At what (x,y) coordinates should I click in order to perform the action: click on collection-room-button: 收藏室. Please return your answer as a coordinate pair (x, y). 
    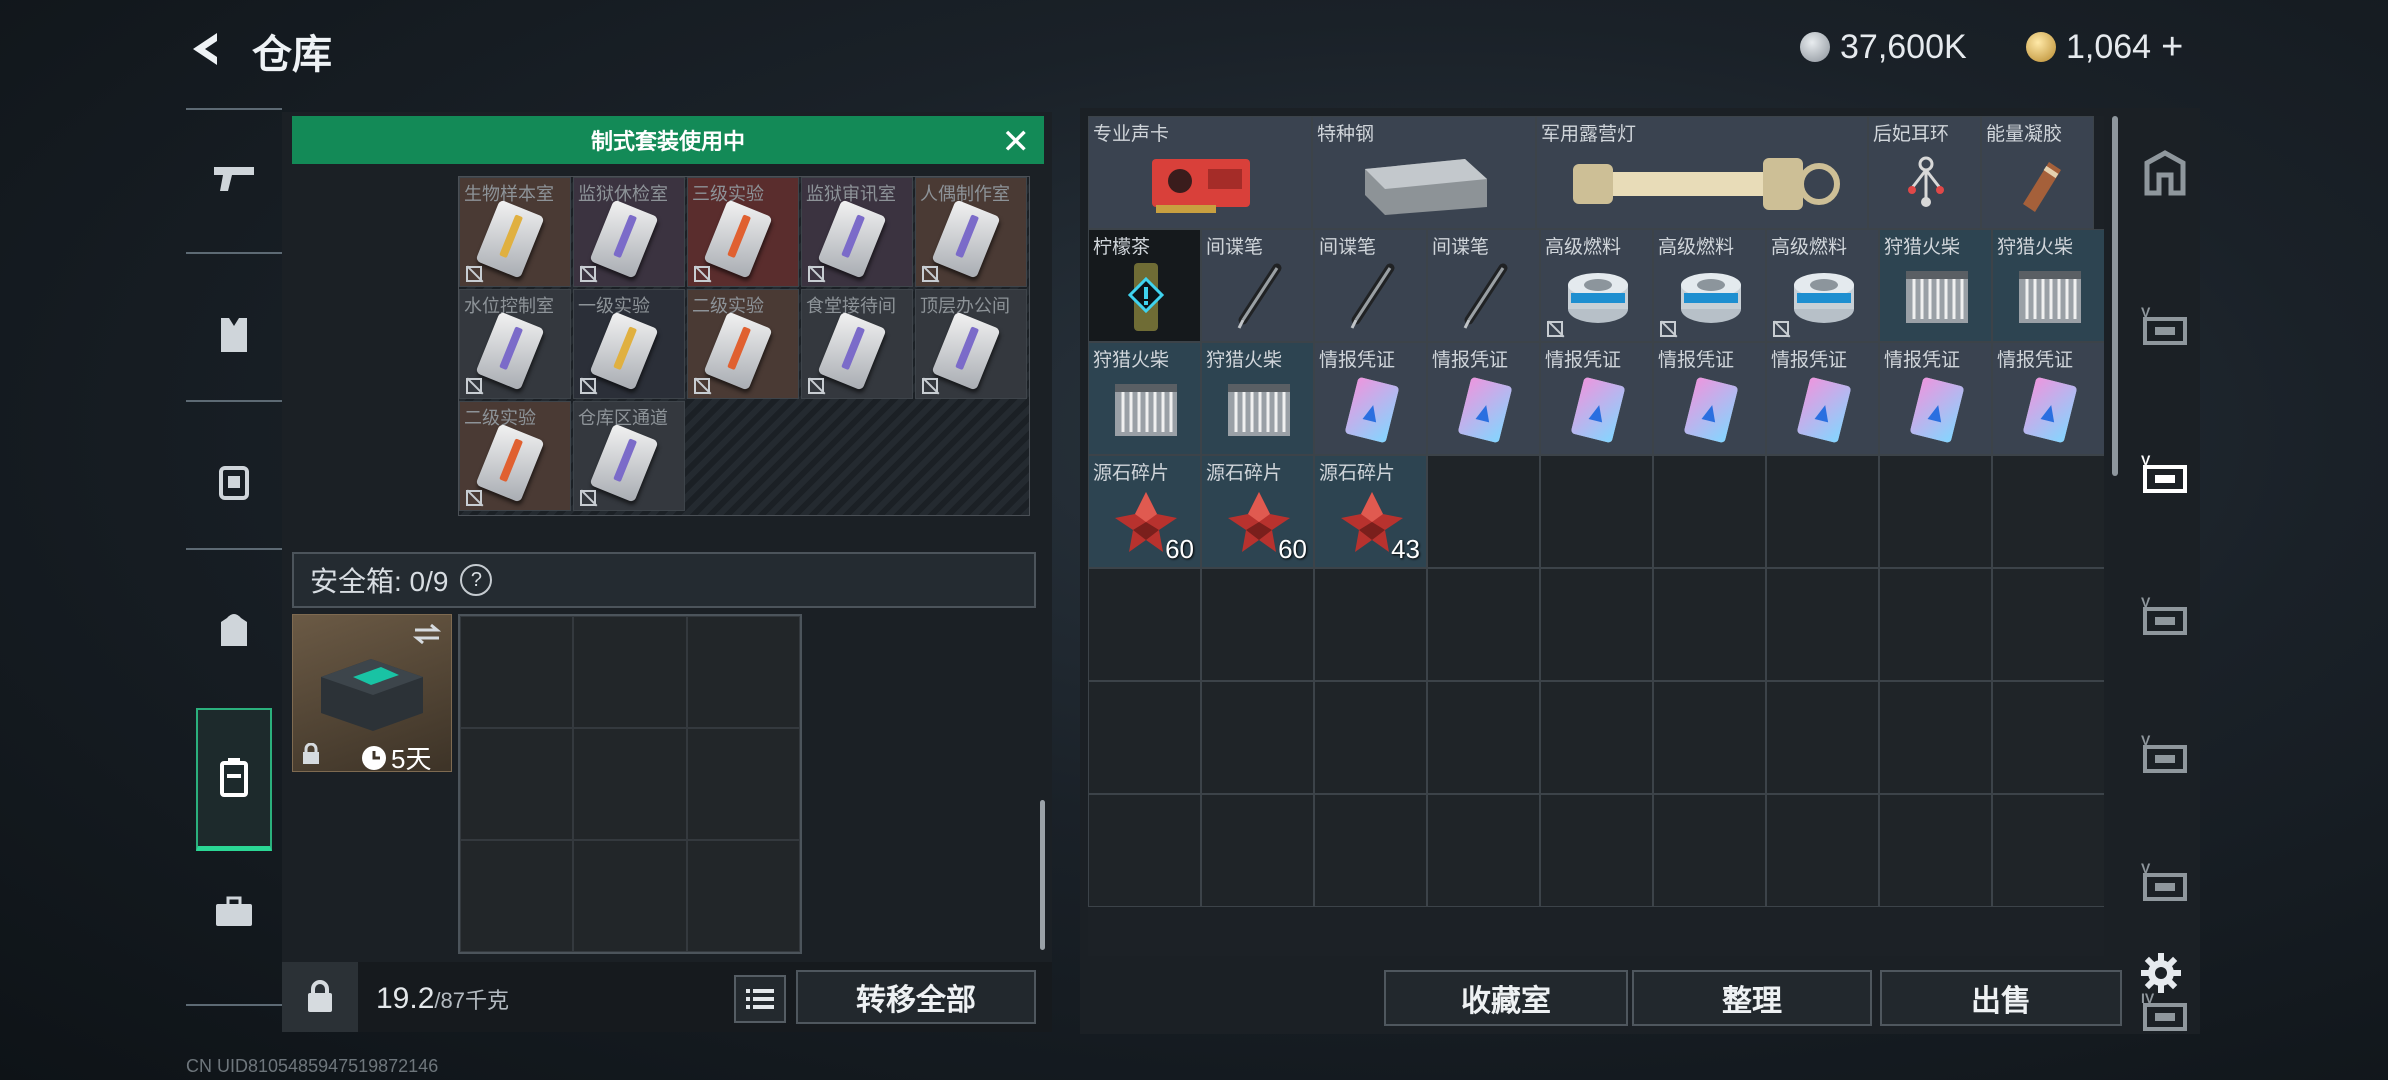
    Looking at the image, I should click on (1506, 998).